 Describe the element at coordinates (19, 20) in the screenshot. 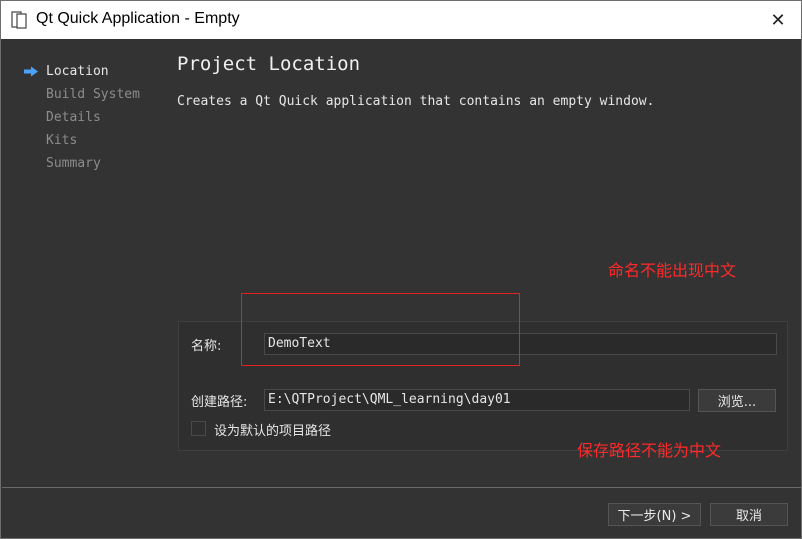

I see `window-icon` at that location.